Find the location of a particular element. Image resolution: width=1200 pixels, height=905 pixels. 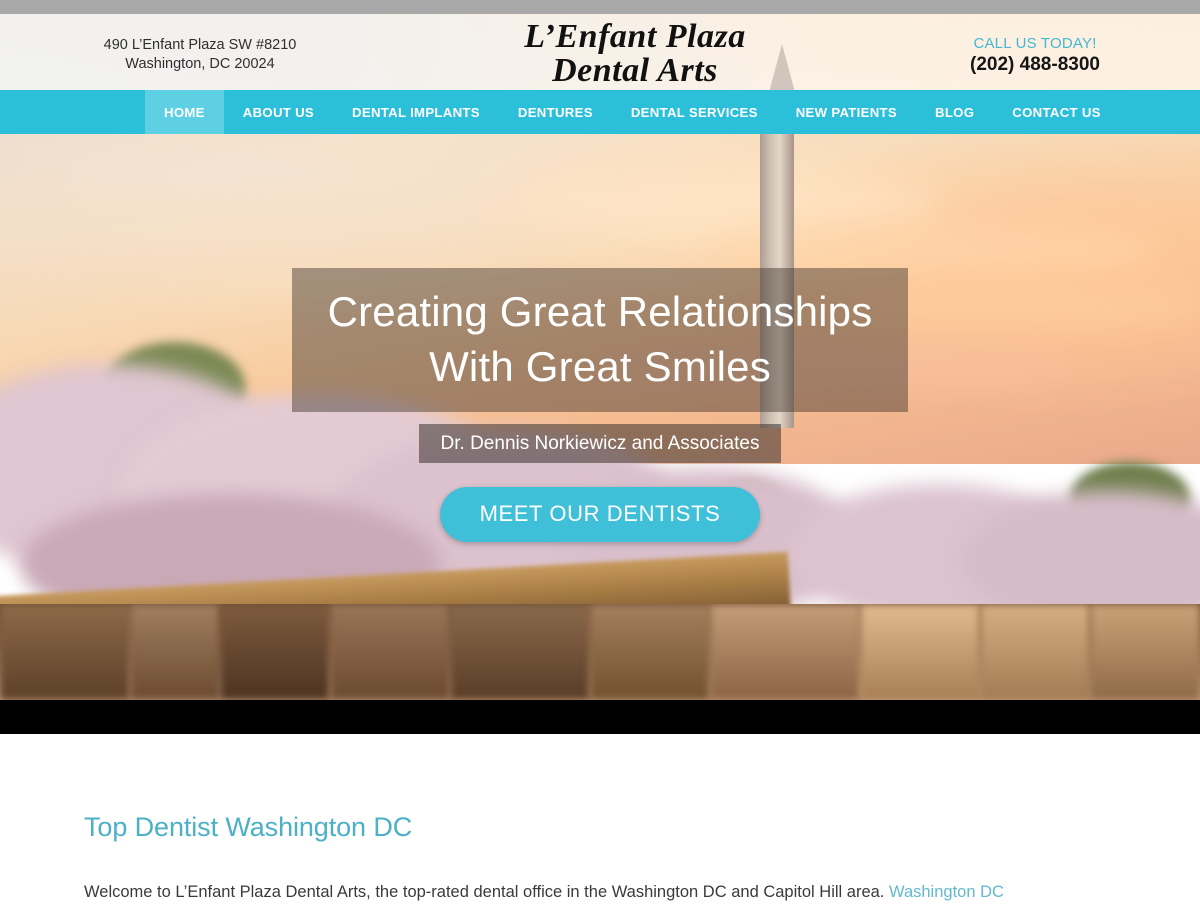

logo-line-1: L’Enfant Plaza is located at coordinates (635, 36).